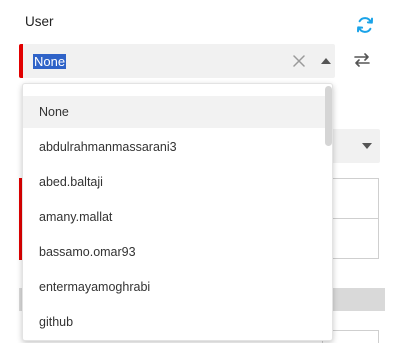  I want to click on user-select: None, so click(177, 61).